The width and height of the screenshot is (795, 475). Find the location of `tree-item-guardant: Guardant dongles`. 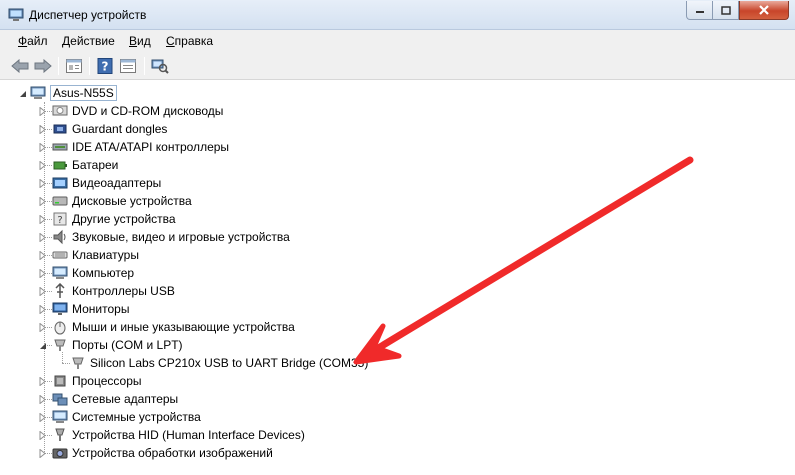

tree-item-guardant: Guardant dongles is located at coordinates (109, 129).